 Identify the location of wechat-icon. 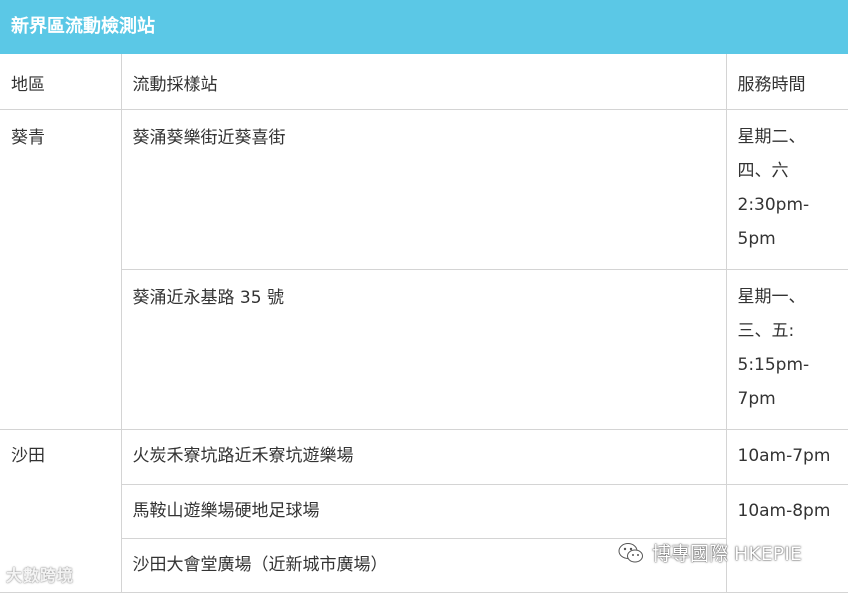
(630, 552).